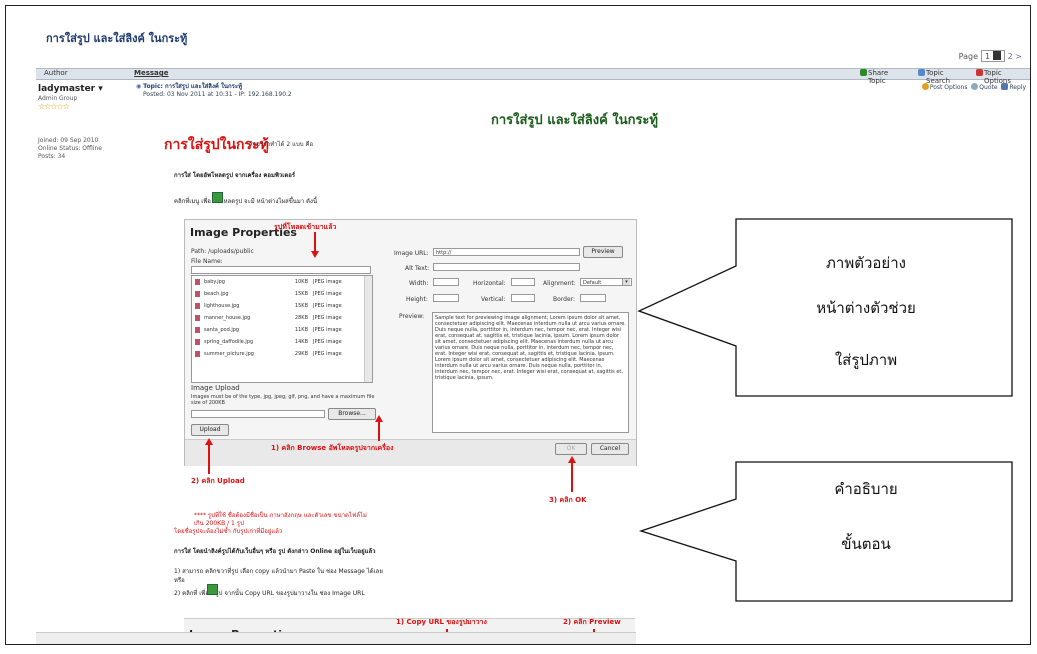  What do you see at coordinates (866, 360) in the screenshot?
I see `callout-preview-line3: ใส่รูปภาพ` at bounding box center [866, 360].